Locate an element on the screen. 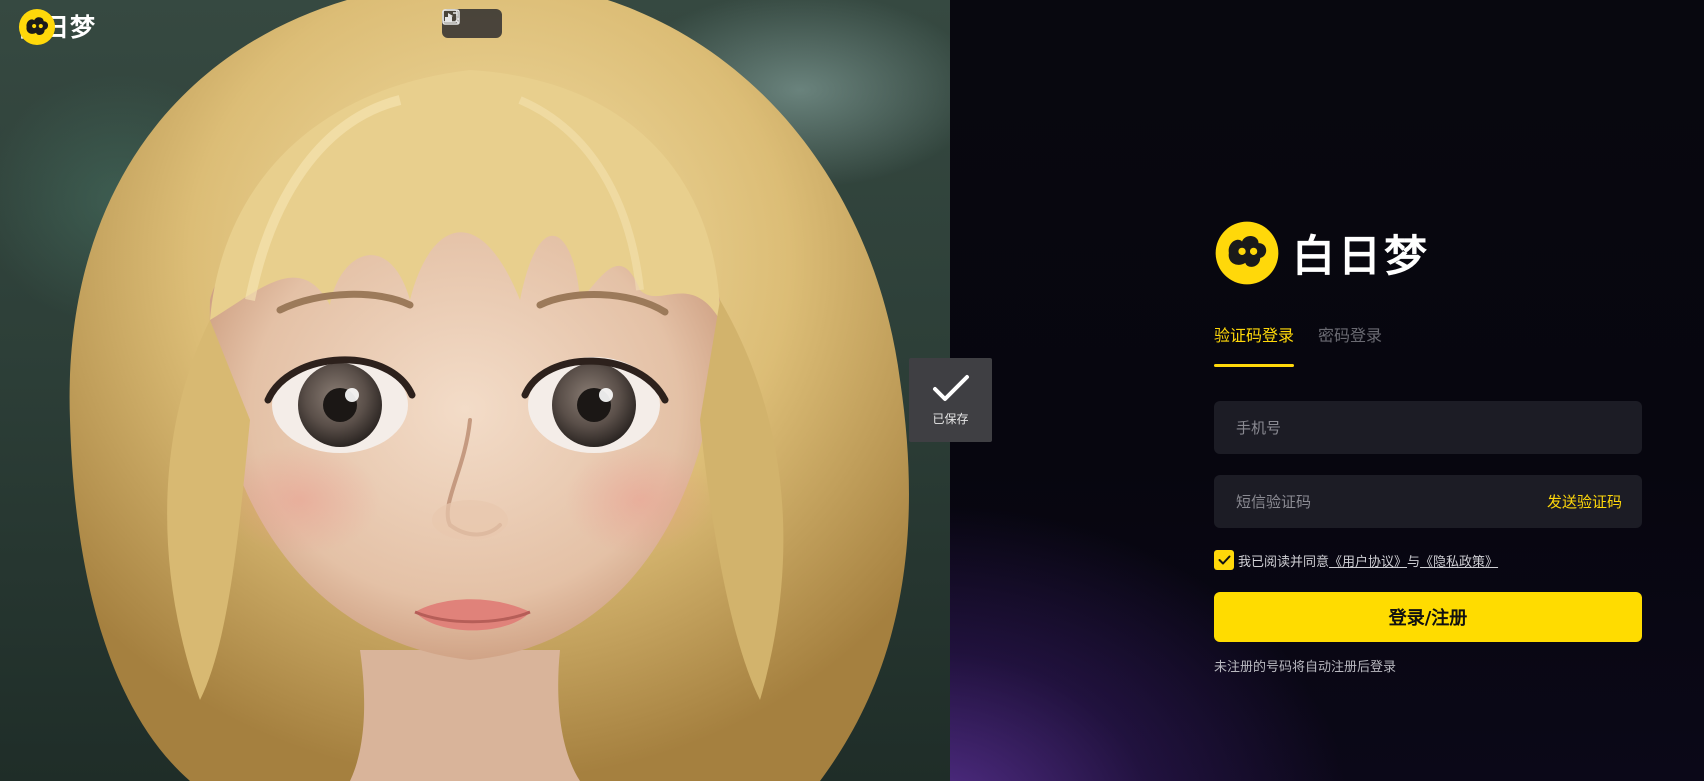 The image size is (1704, 781). code-field: 发送验证码 is located at coordinates (1428, 501).